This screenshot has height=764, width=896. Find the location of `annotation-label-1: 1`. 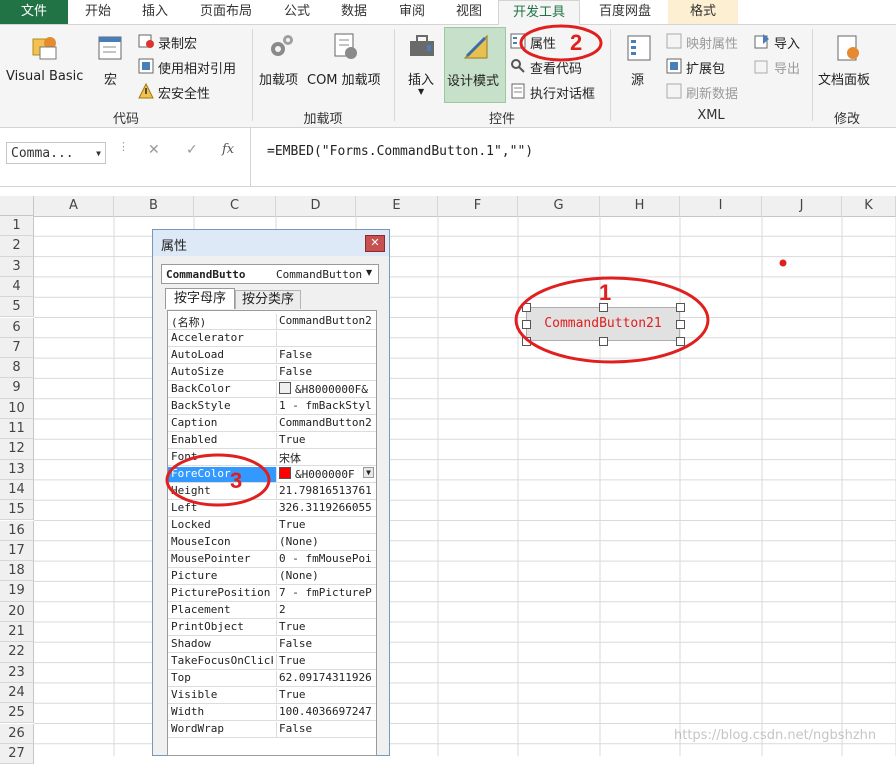

annotation-label-1: 1 is located at coordinates (605, 292).